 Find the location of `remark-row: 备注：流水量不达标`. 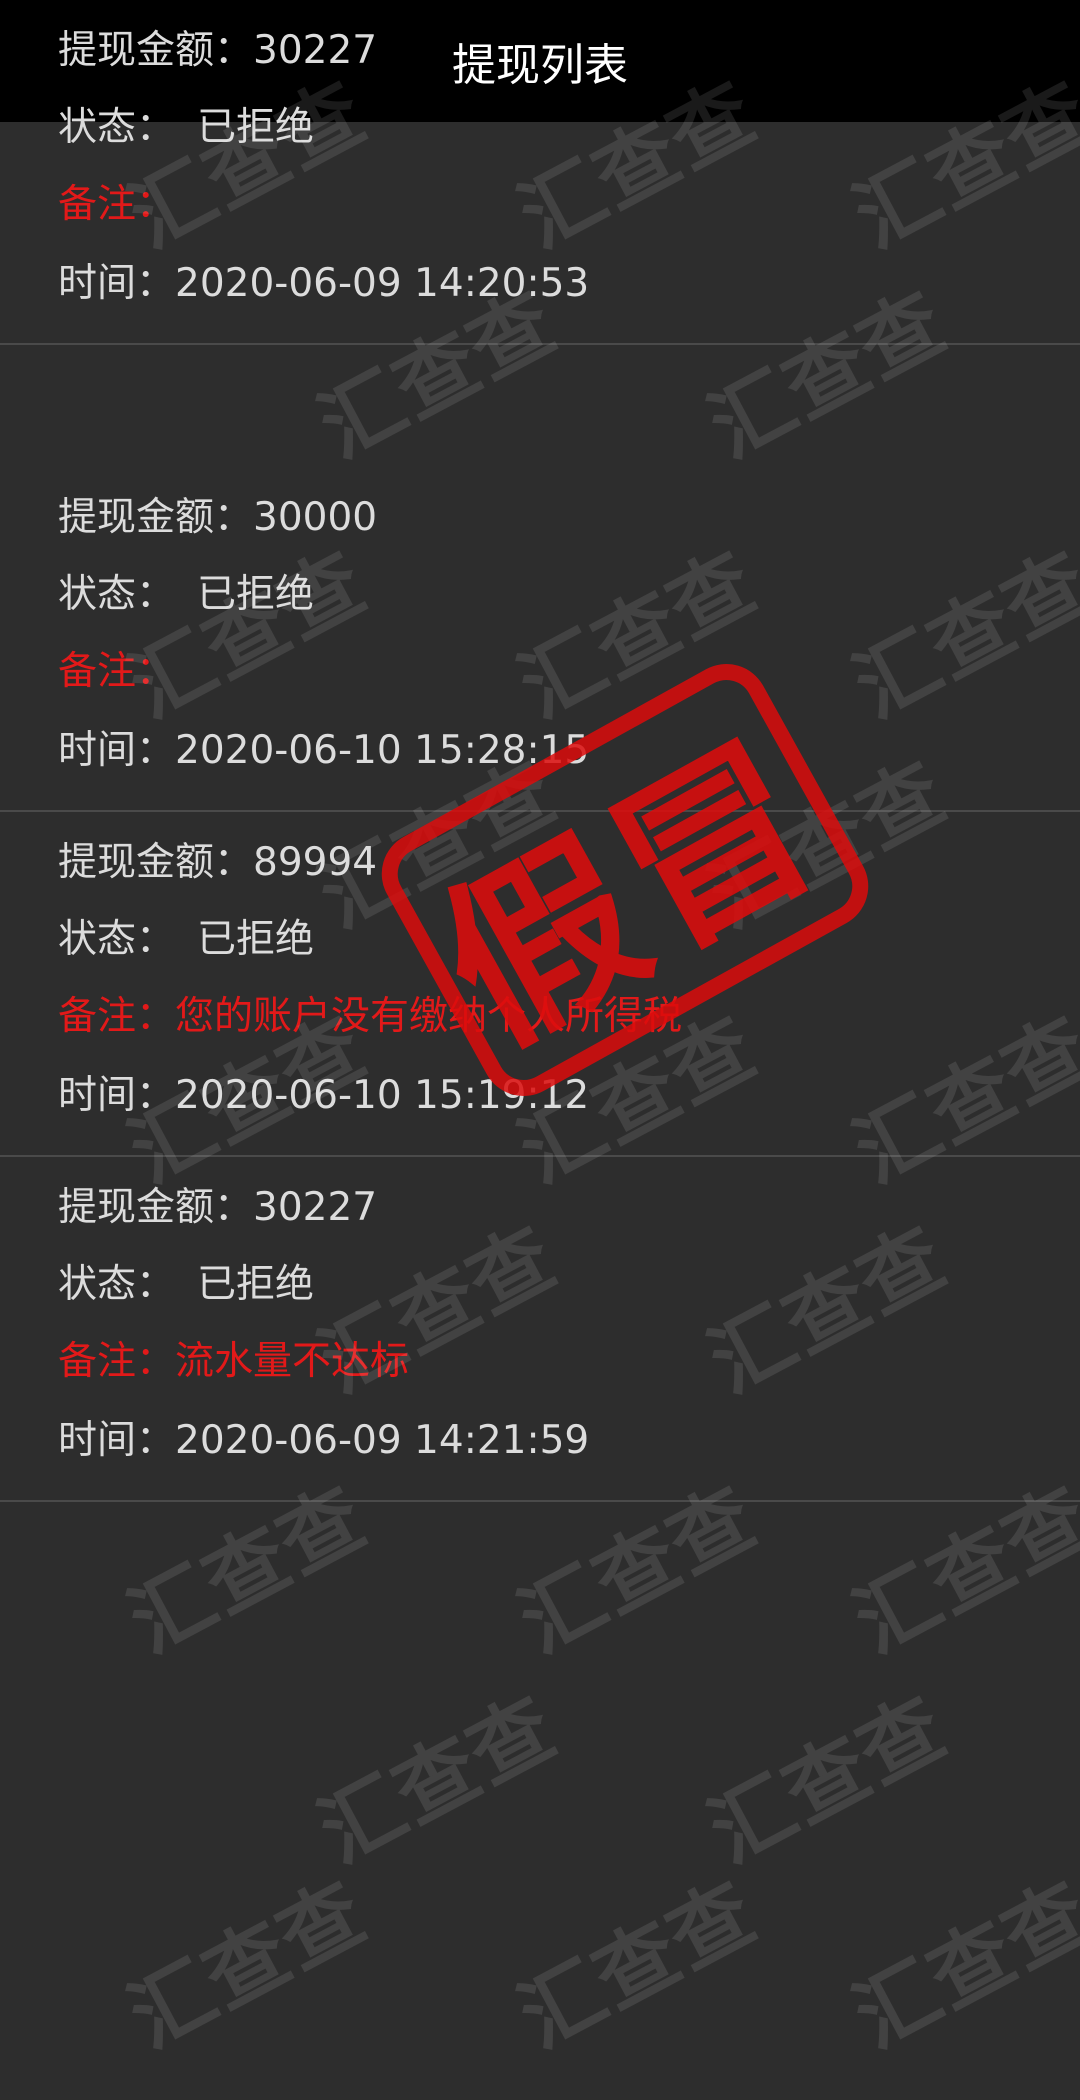

remark-row: 备注：流水量不达标 is located at coordinates (233, 1362).